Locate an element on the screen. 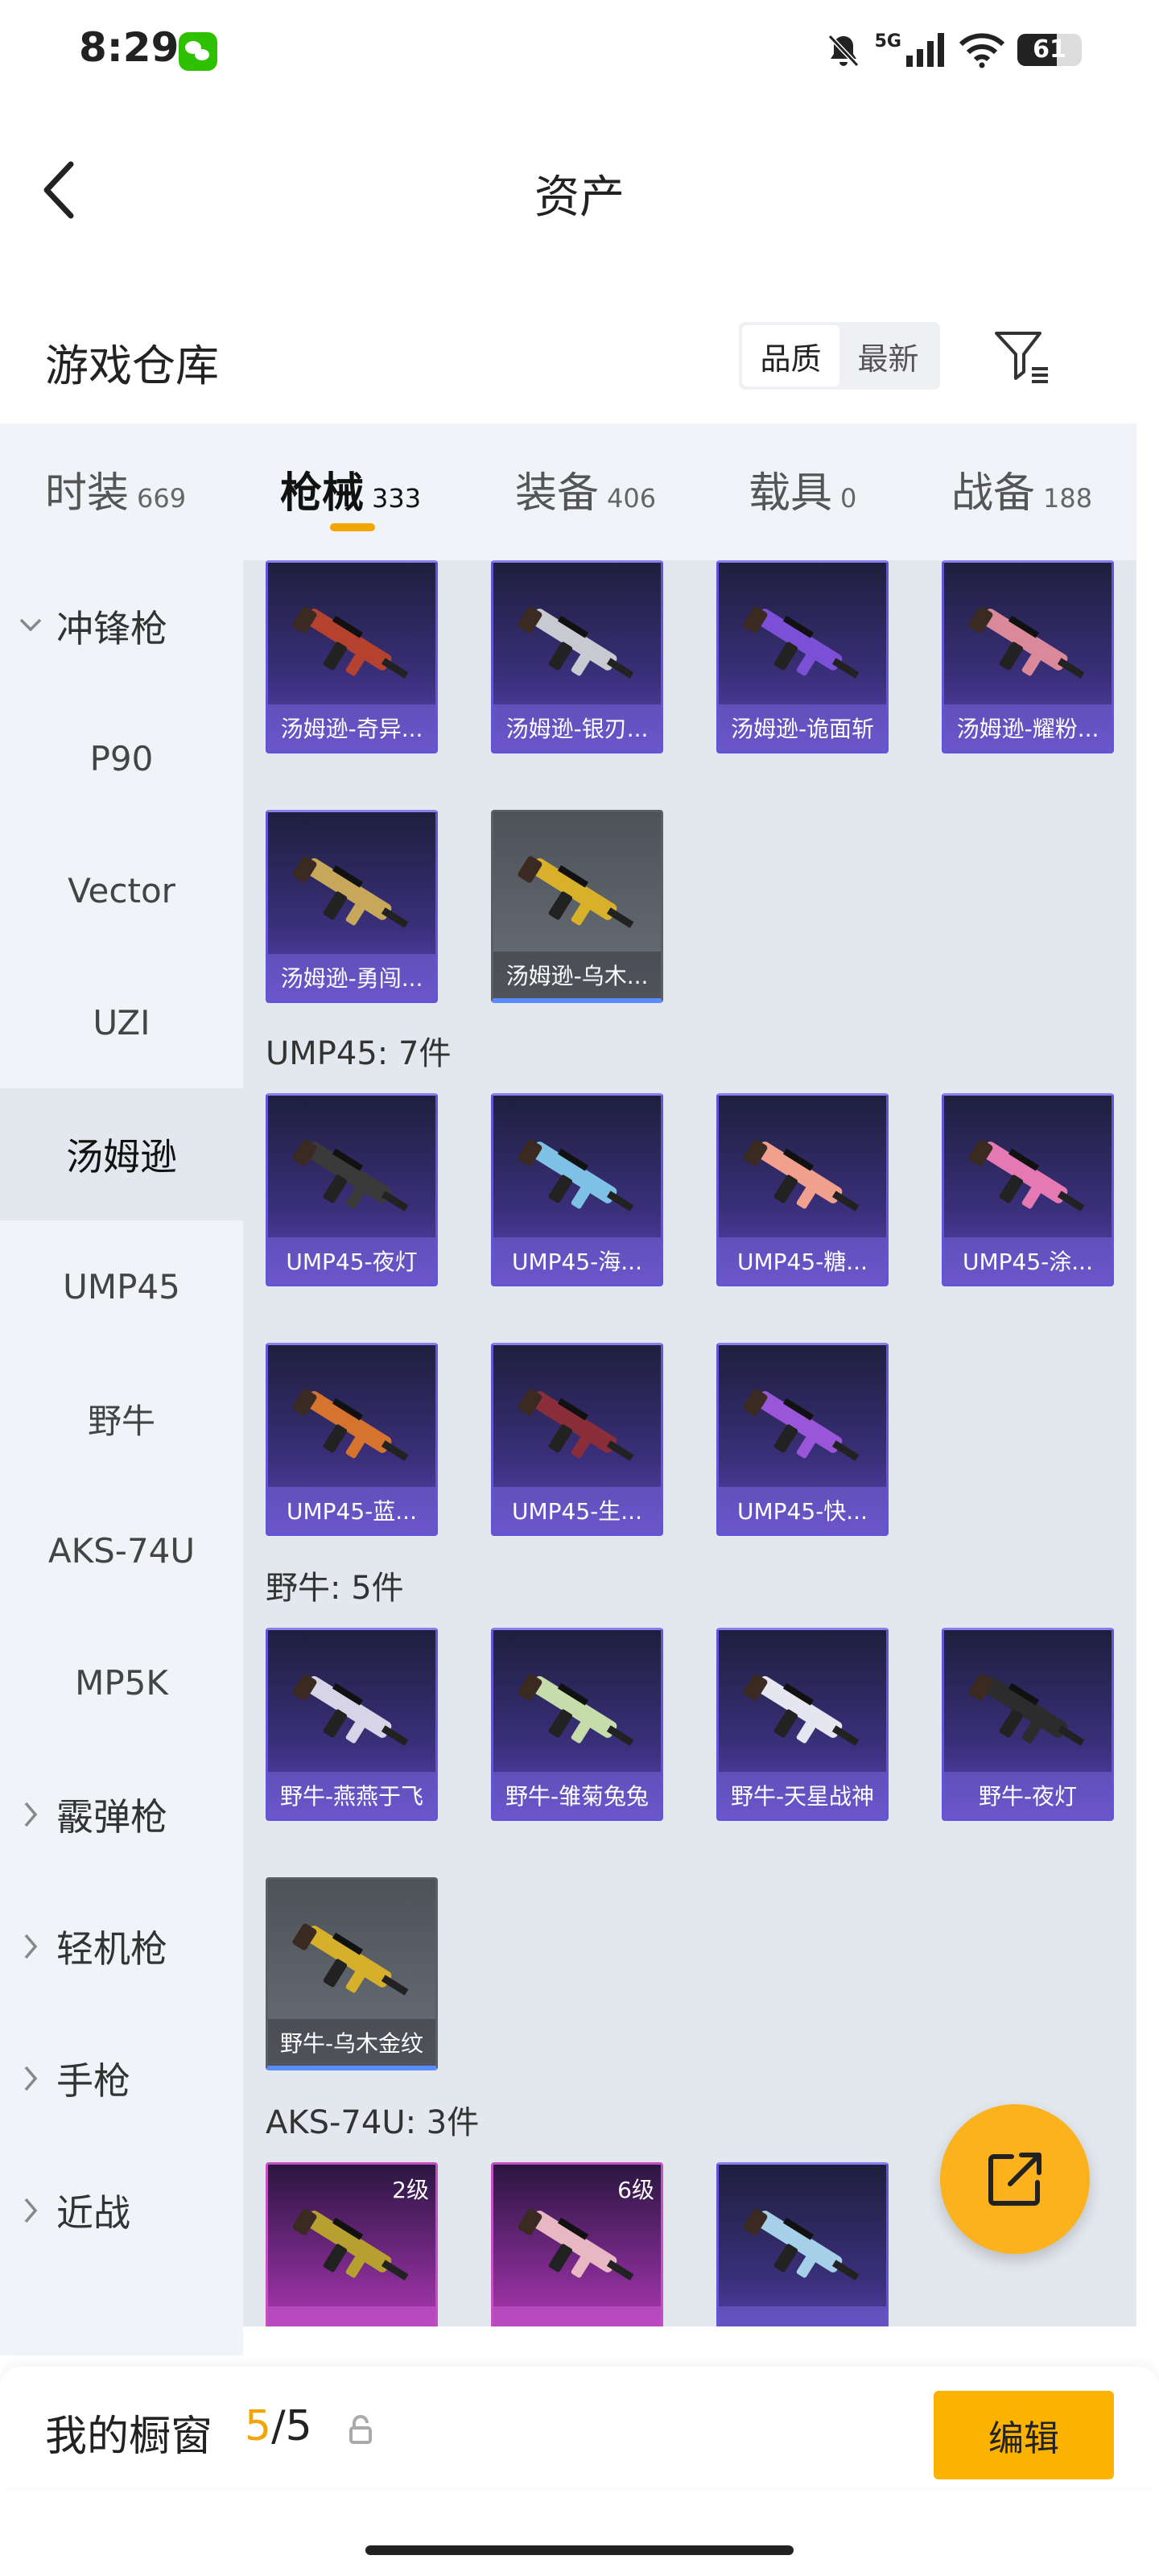  sidebar-item: MP5K is located at coordinates (121, 1682).